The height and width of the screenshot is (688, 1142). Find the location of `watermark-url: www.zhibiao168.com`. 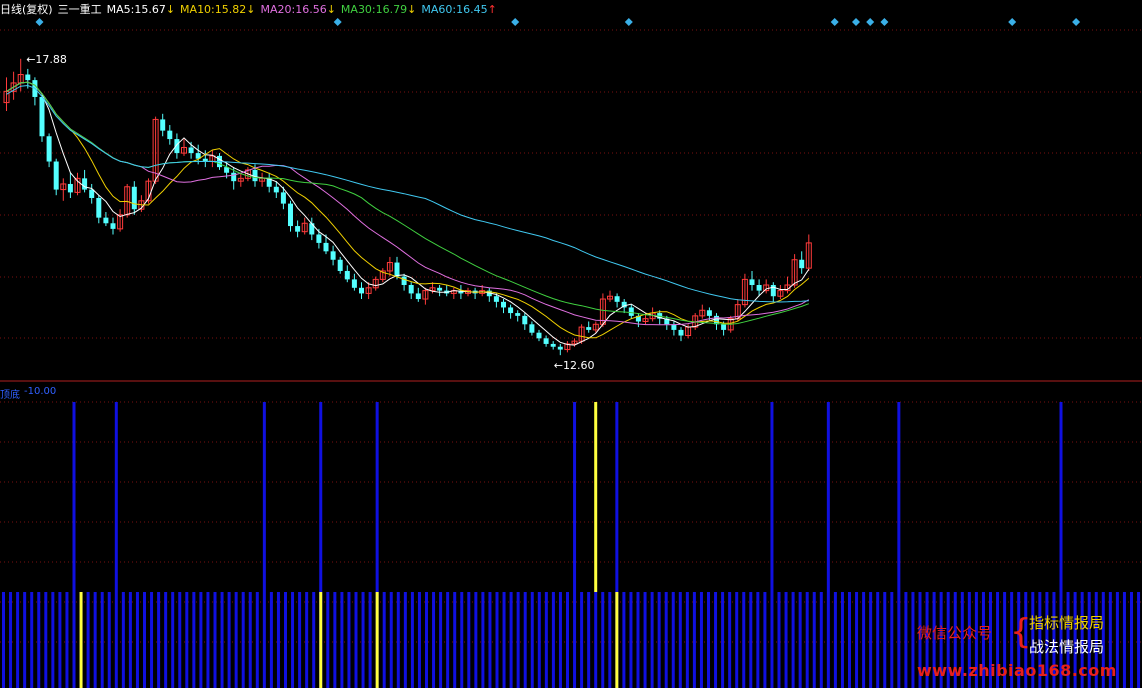

watermark-url: www.zhibiao168.com is located at coordinates (1017, 670).